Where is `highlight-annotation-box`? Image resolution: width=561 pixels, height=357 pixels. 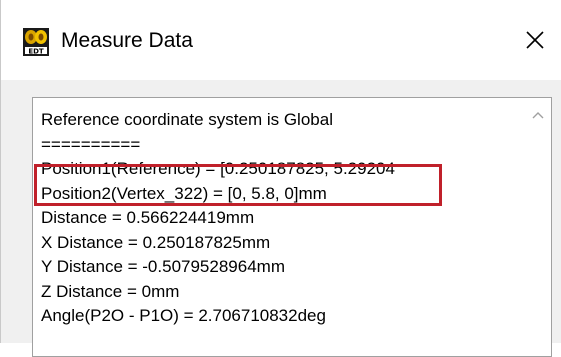 highlight-annotation-box is located at coordinates (238, 185).